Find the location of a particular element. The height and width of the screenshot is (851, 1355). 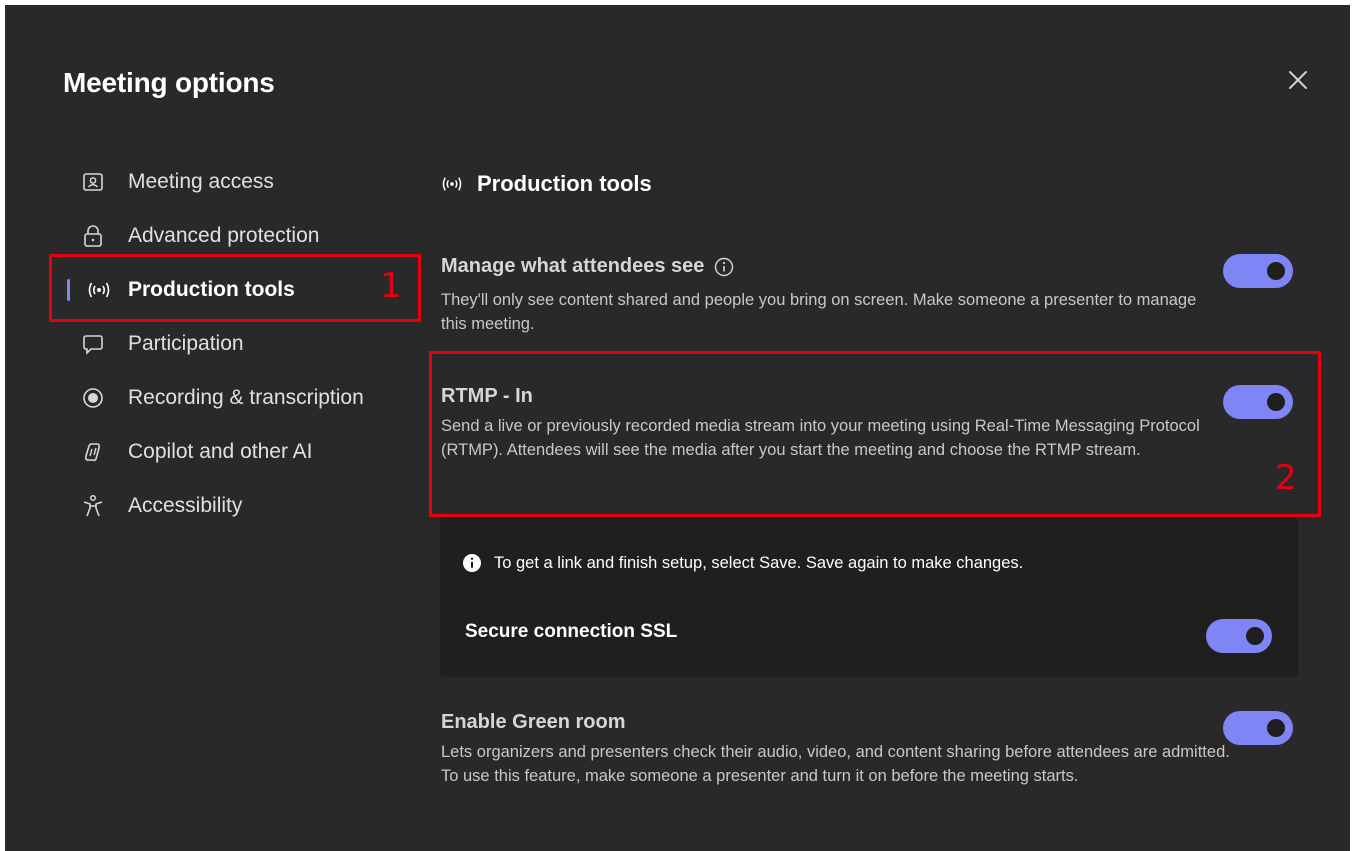

sidebar-item-label: Participation is located at coordinates (186, 343).